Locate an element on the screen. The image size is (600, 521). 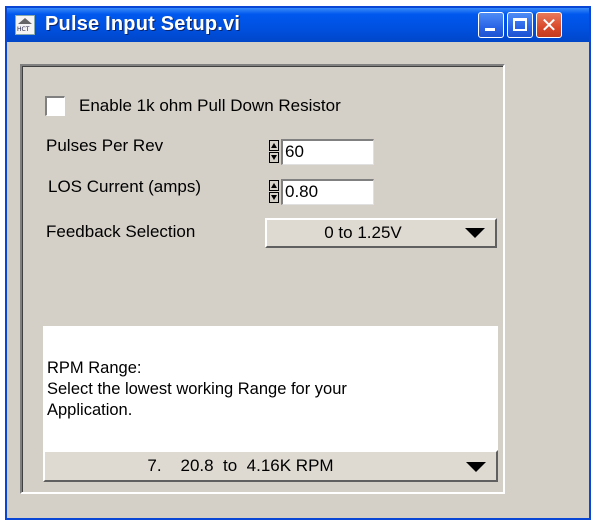
los-current-label: LOS Current (amps) is located at coordinates (125, 186).